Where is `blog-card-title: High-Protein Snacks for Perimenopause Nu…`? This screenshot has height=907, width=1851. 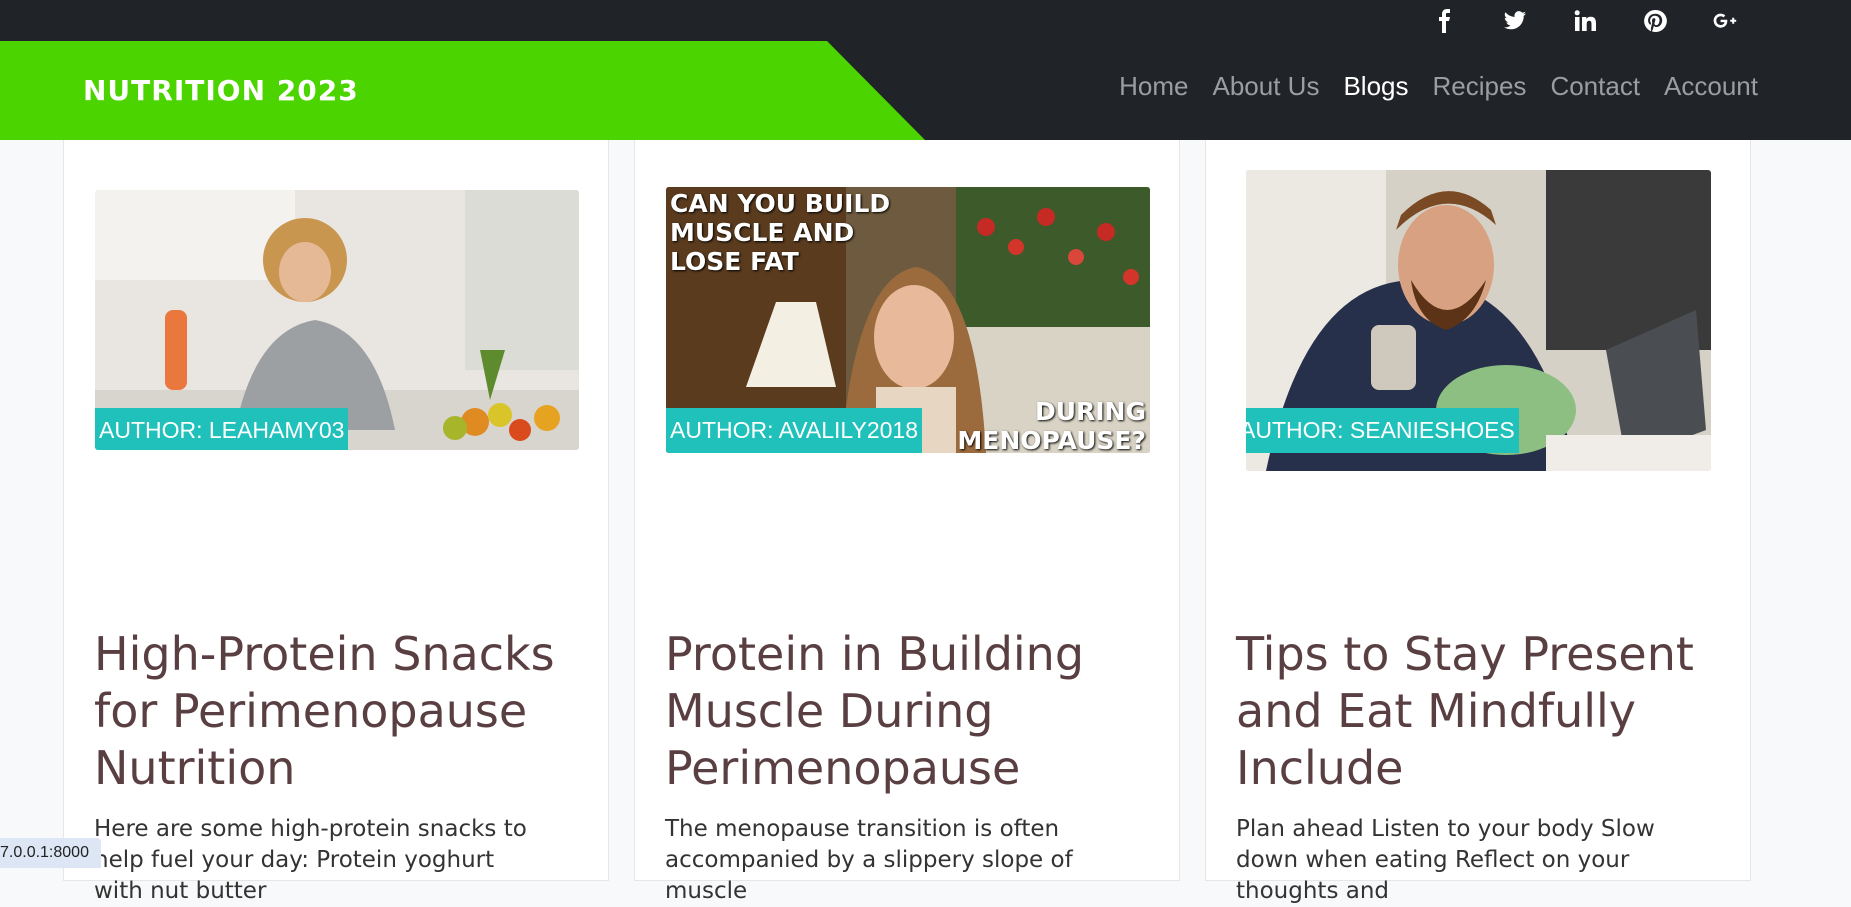 blog-card-title: High-Protein Snacks for Perimenopause Nu… is located at coordinates (344, 711).